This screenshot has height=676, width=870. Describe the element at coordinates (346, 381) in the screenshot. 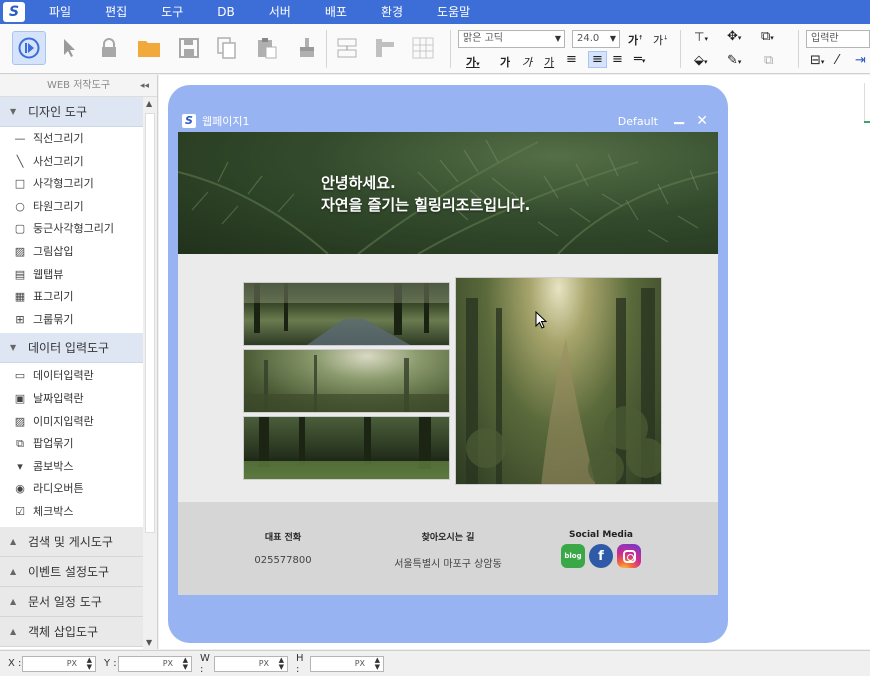

I see `gallery-photo-misty-forest` at that location.